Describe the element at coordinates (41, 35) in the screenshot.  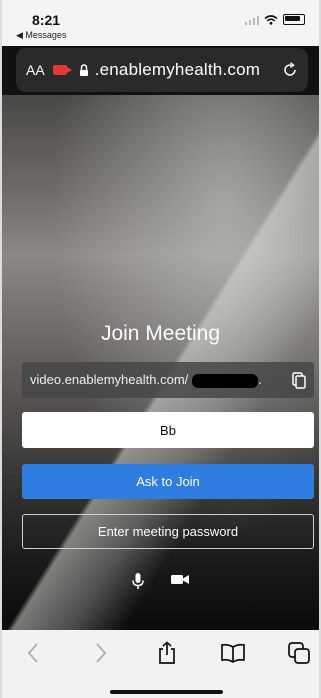
I see `back-to-messages: ◀ Messages` at that location.